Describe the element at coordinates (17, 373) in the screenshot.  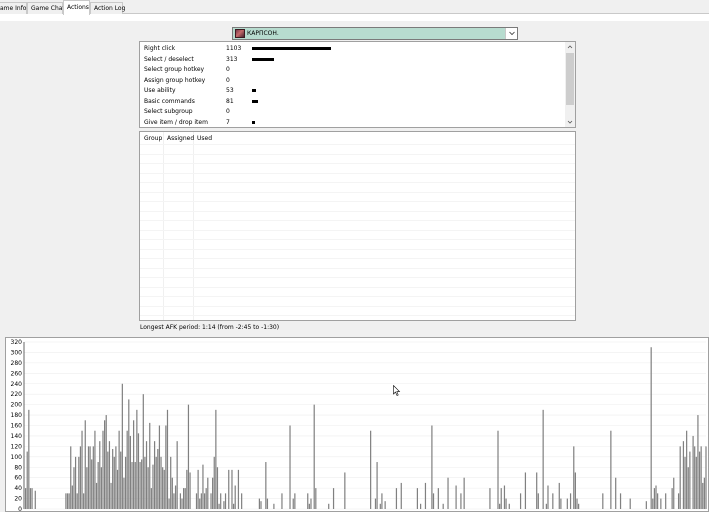
I see `y-tick-label: 260` at that location.